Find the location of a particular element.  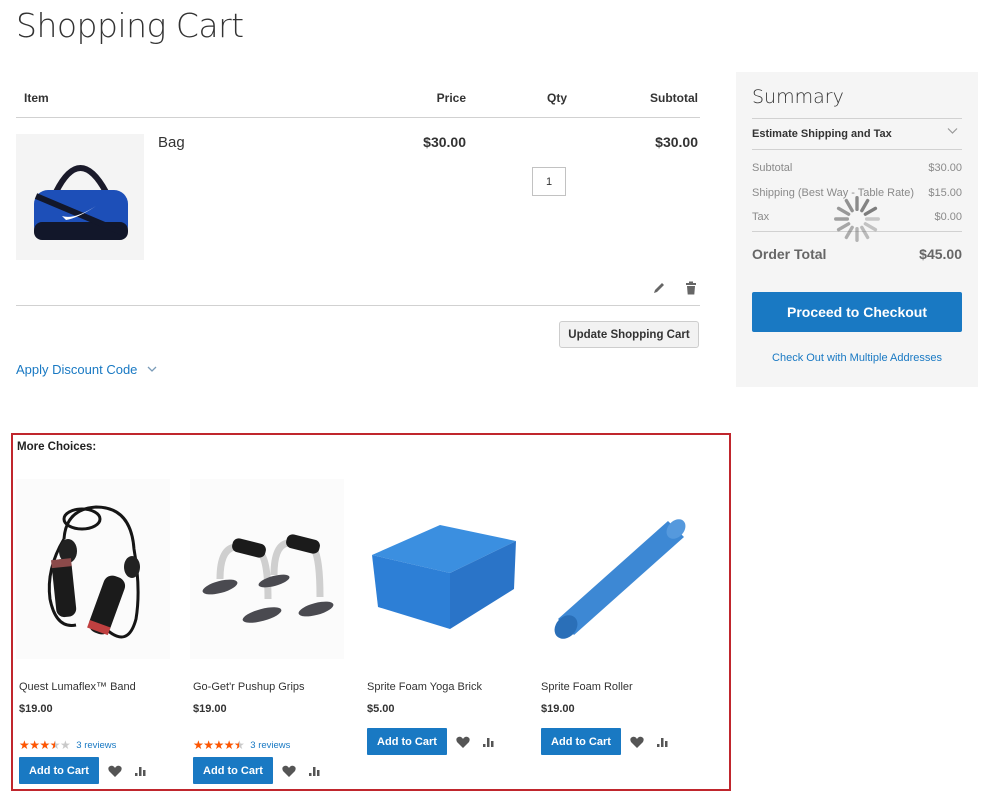

loading-spinner-icon is located at coordinates (857, 219).